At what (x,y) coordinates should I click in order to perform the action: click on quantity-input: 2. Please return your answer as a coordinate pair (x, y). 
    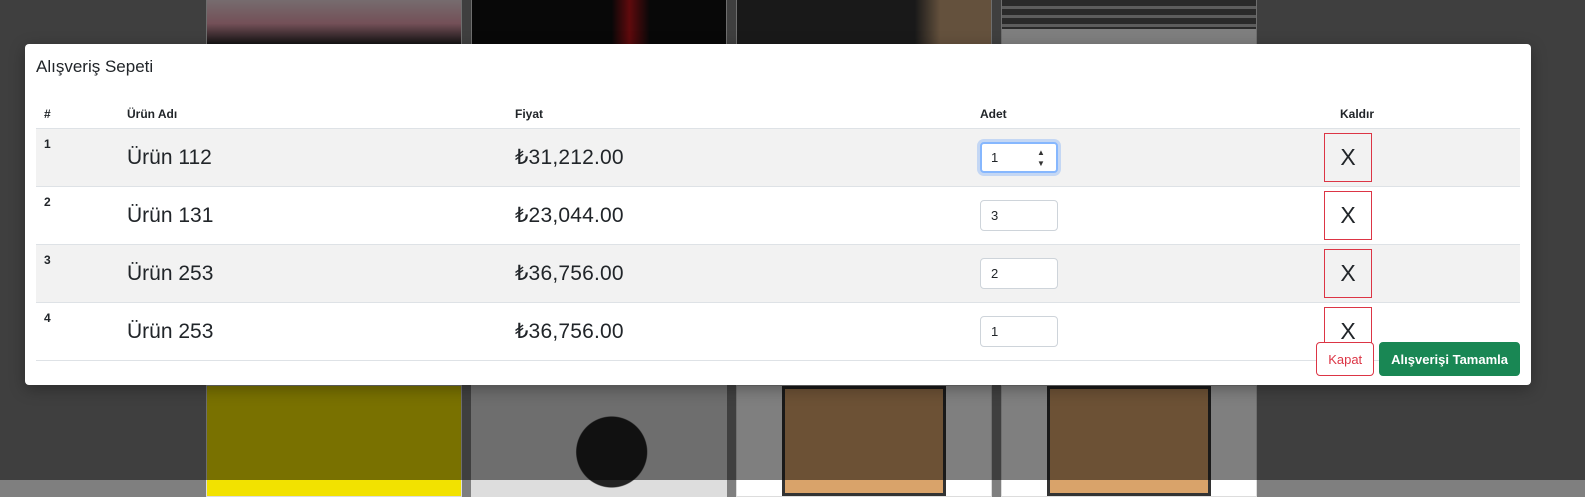
    Looking at the image, I should click on (1019, 273).